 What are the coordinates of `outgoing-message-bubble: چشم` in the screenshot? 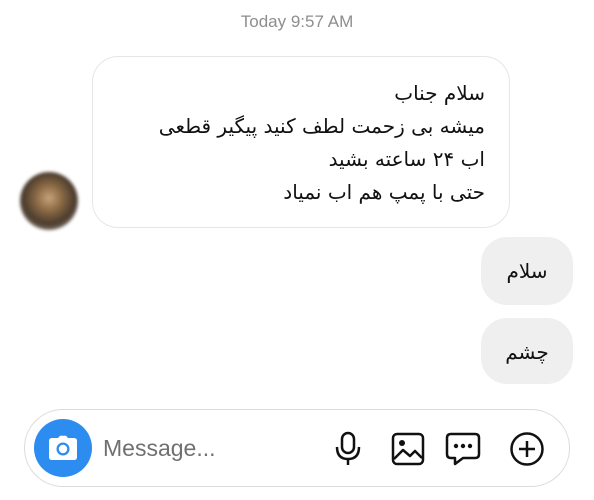 It's located at (527, 351).